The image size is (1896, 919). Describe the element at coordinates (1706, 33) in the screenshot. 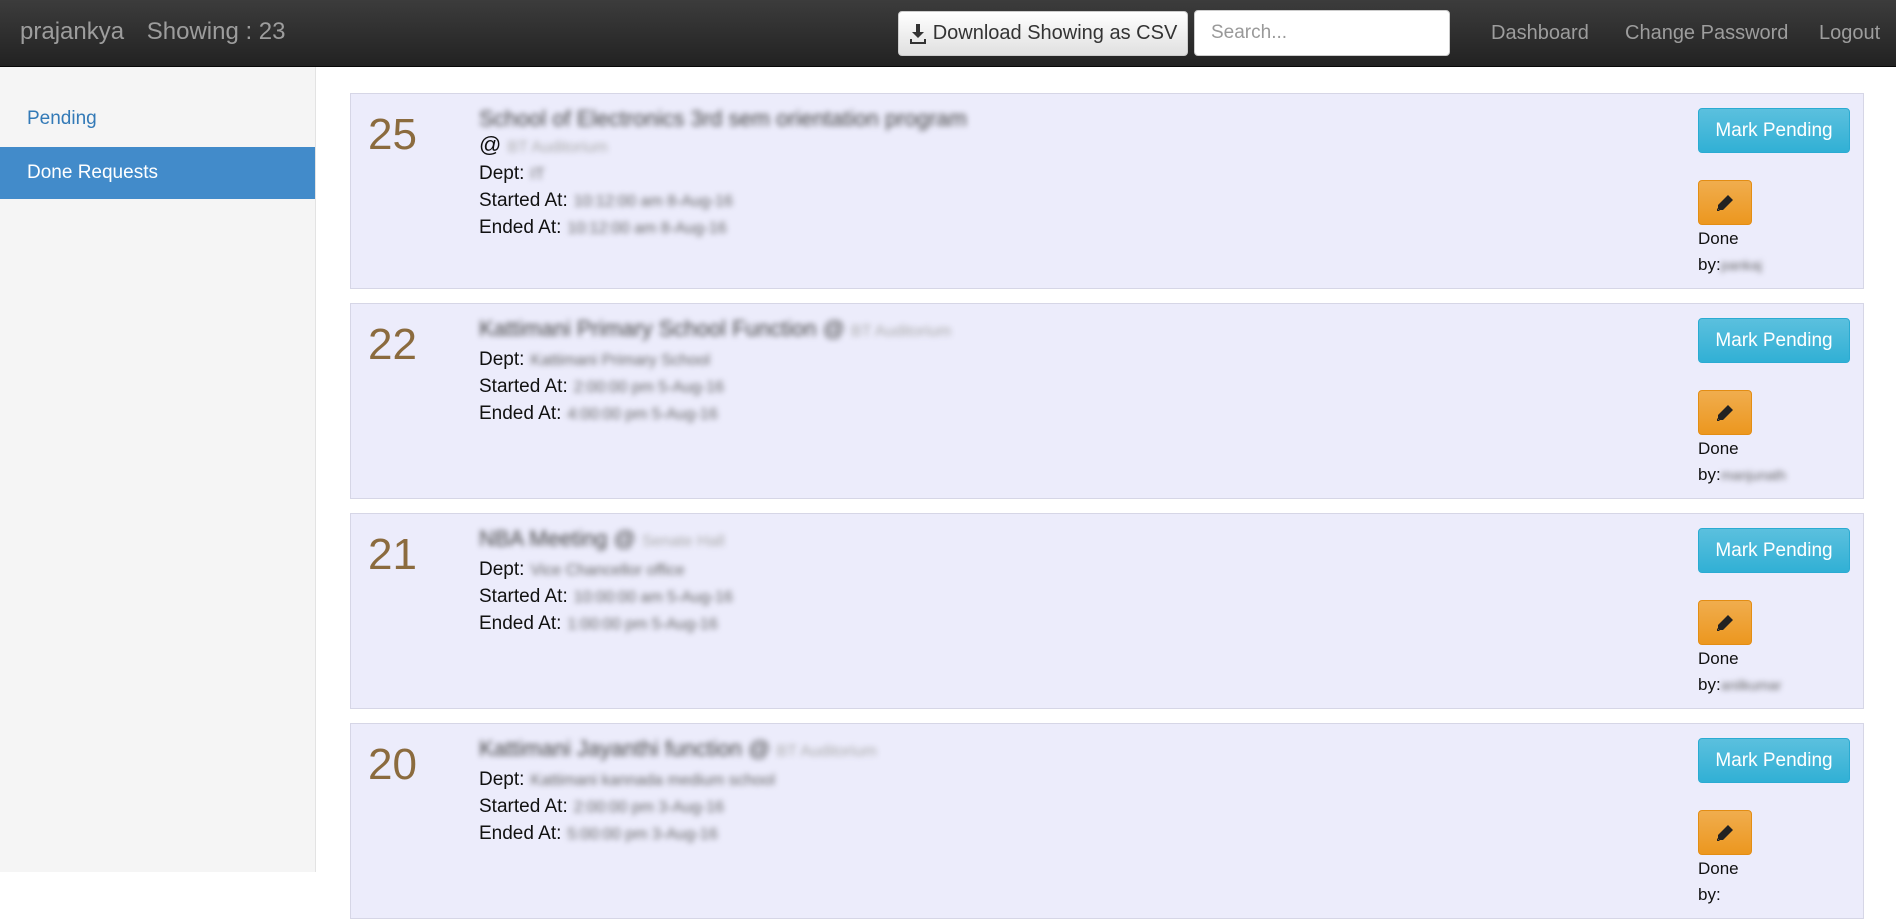

I see `nav-link-change-password: Change Password` at that location.